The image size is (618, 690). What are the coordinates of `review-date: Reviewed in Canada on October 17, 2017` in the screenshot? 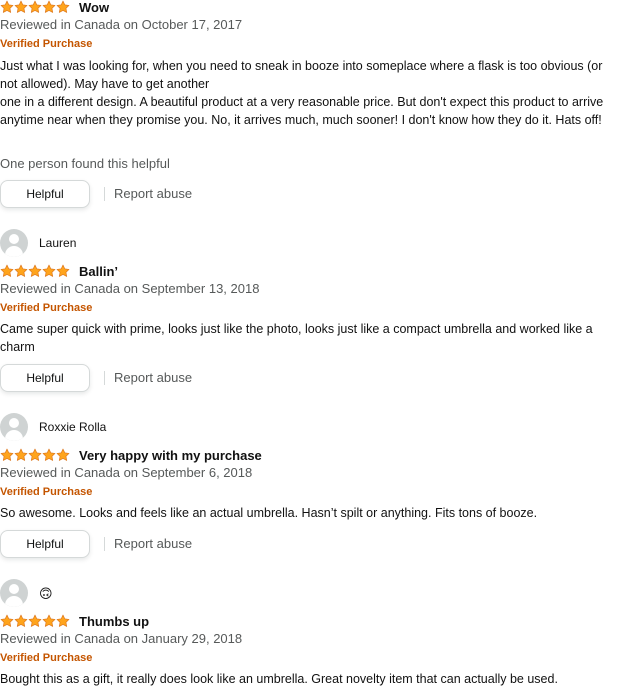 It's located at (121, 24).